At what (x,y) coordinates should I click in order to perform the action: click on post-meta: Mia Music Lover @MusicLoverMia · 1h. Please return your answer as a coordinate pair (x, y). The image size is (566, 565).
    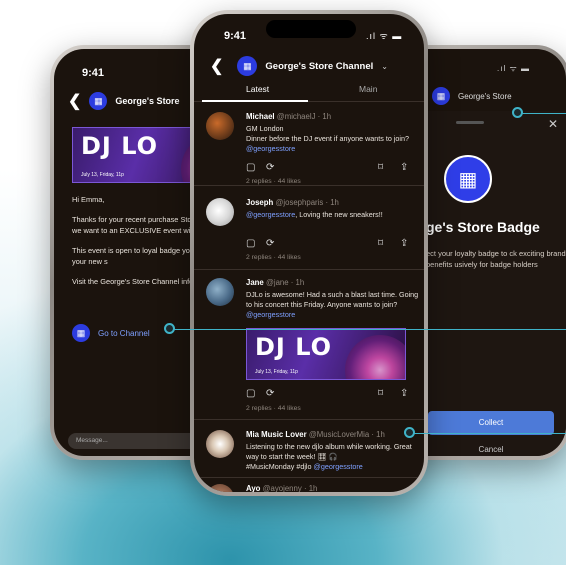
    Looking at the image, I should click on (315, 434).